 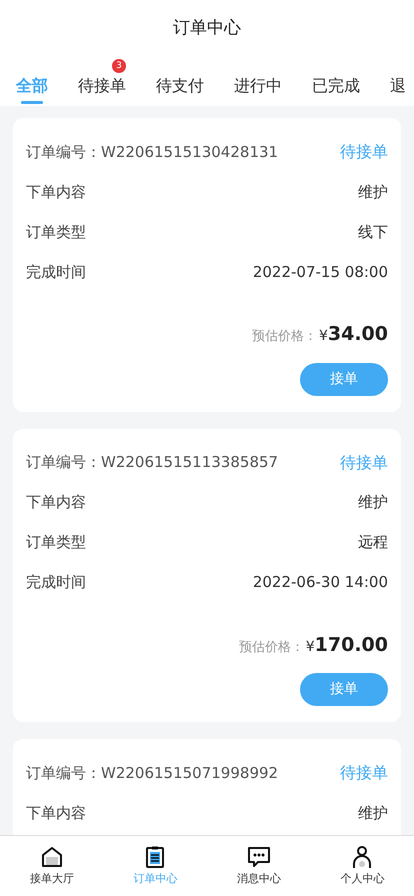 I want to click on tab: 已完成, so click(x=336, y=82).